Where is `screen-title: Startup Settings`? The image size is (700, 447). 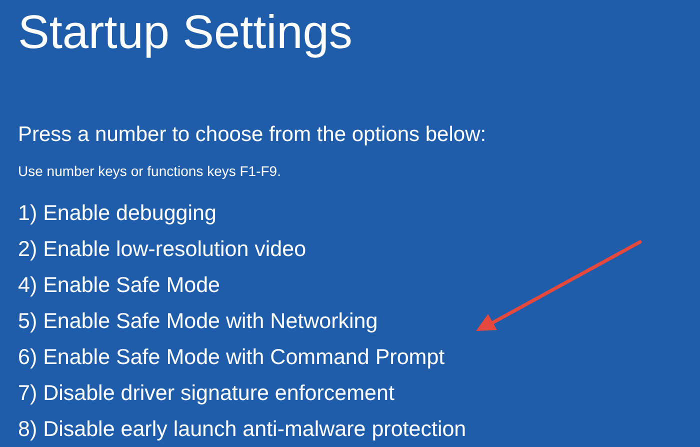 screen-title: Startup Settings is located at coordinates (185, 32).